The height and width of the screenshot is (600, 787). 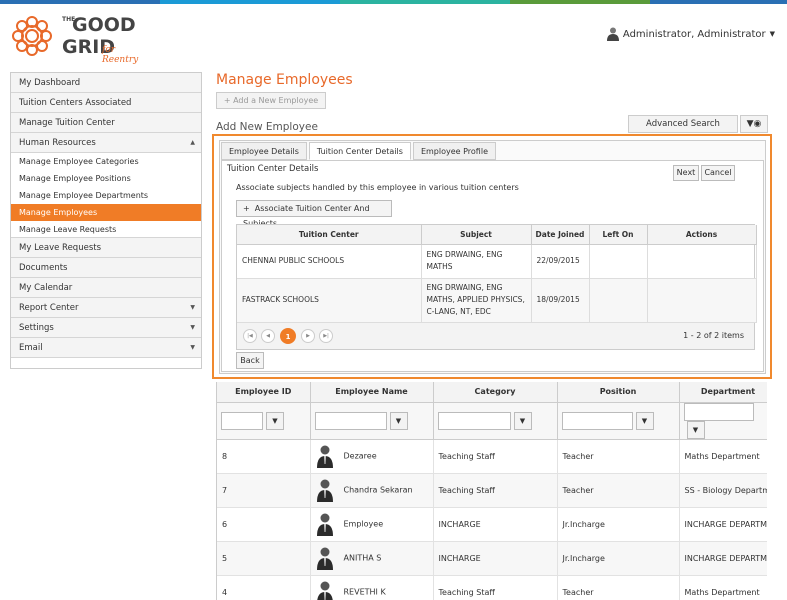 I want to click on column-header-employee-id: Employee ID, so click(x=264, y=392).